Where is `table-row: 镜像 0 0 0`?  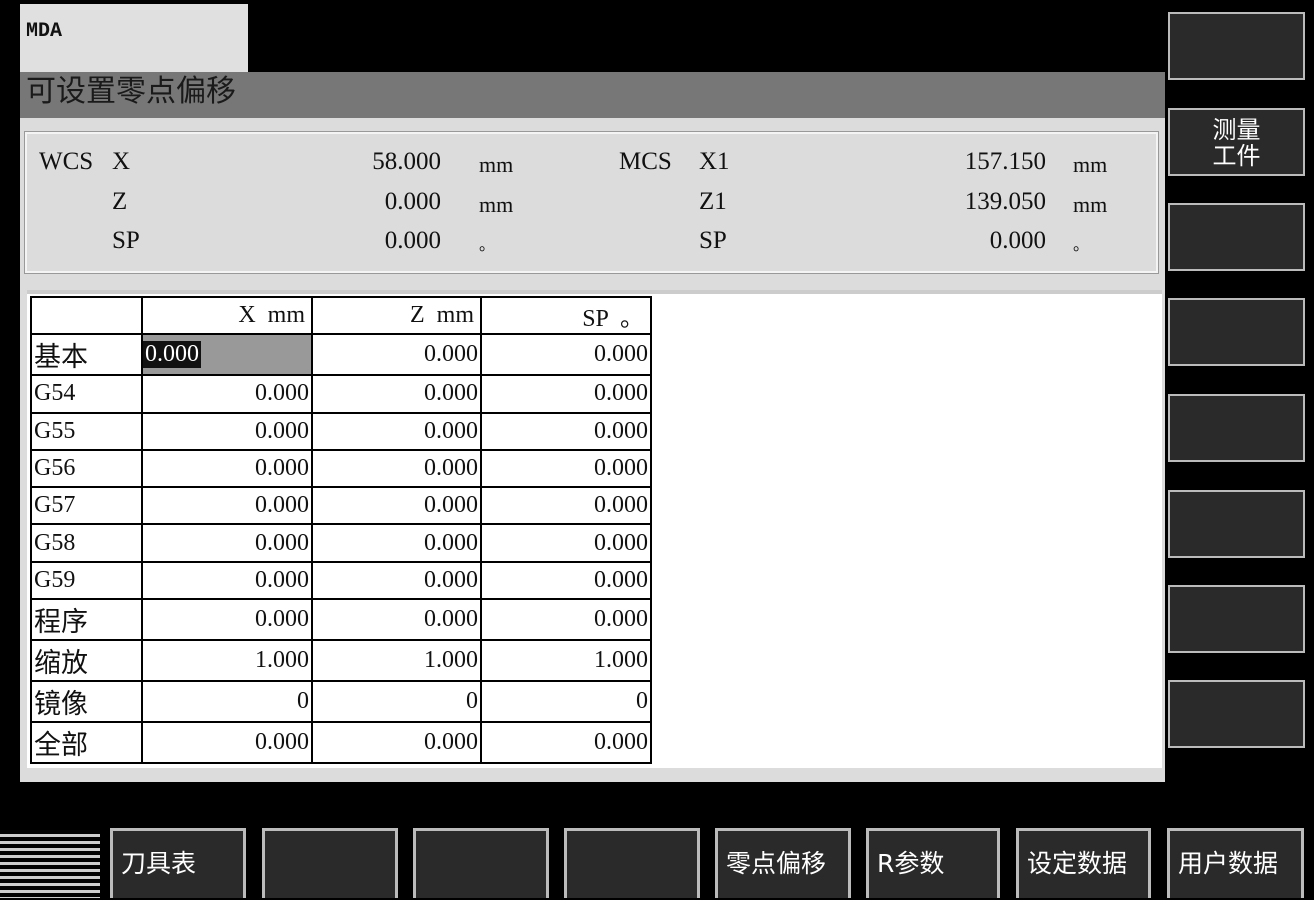
table-row: 镜像 0 0 0 is located at coordinates (341, 702).